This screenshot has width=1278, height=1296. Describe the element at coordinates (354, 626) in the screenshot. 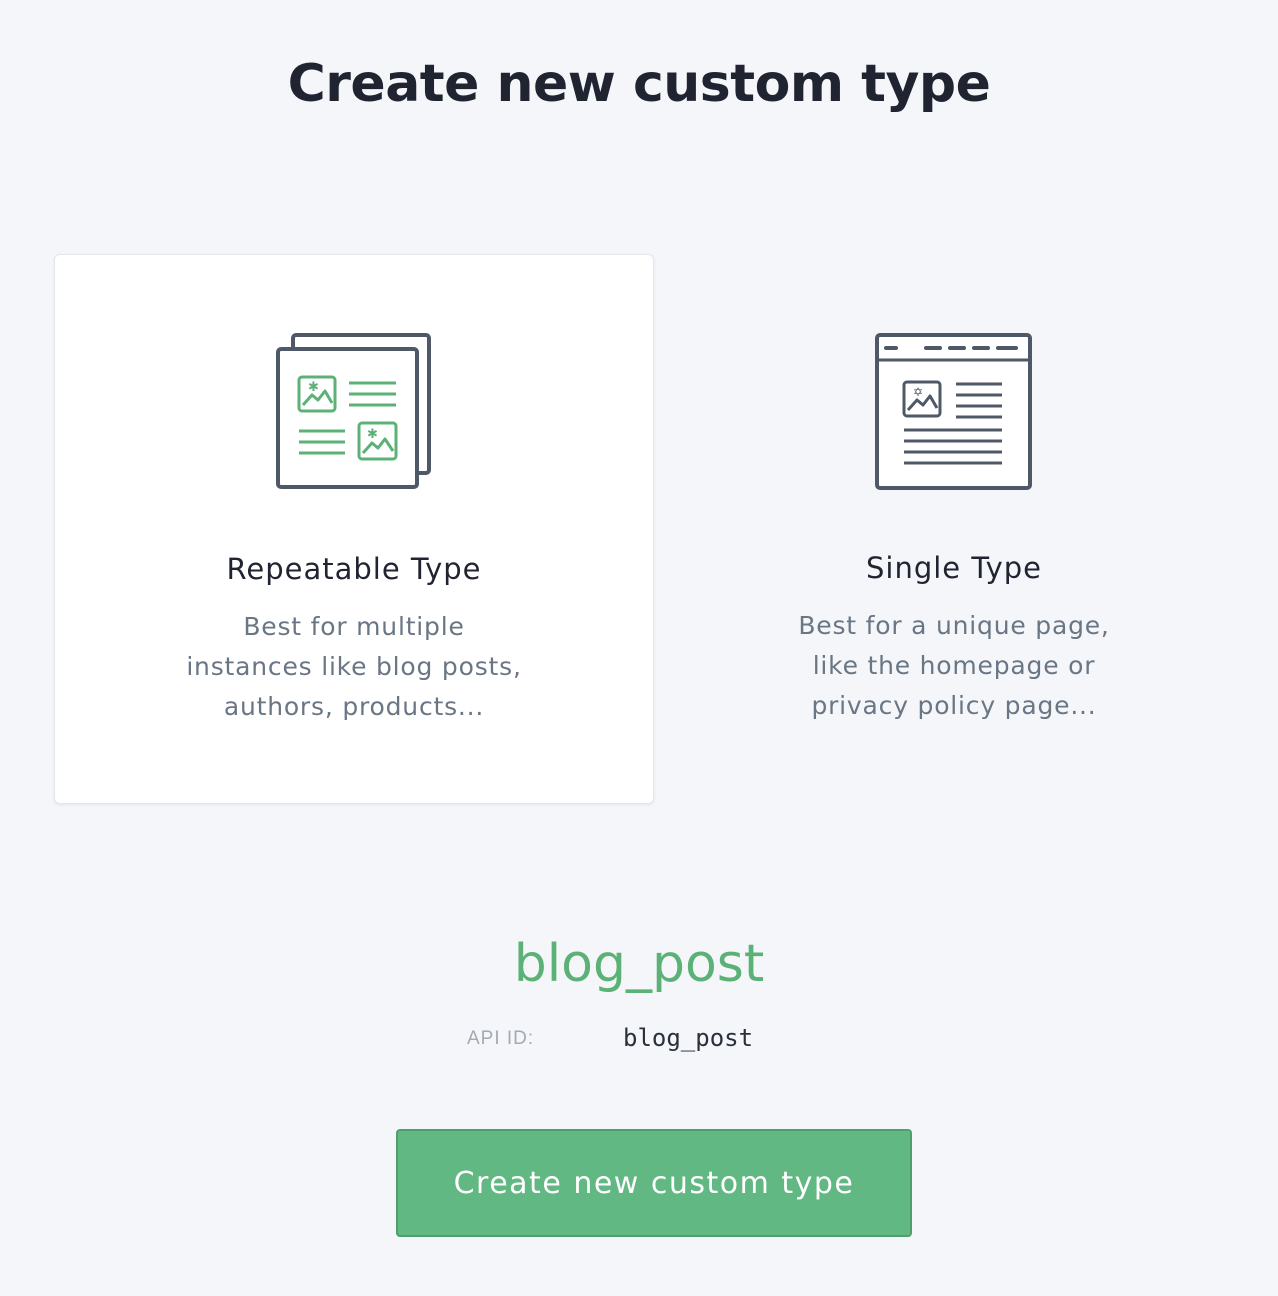

I see `description-line: Best for multiple` at that location.